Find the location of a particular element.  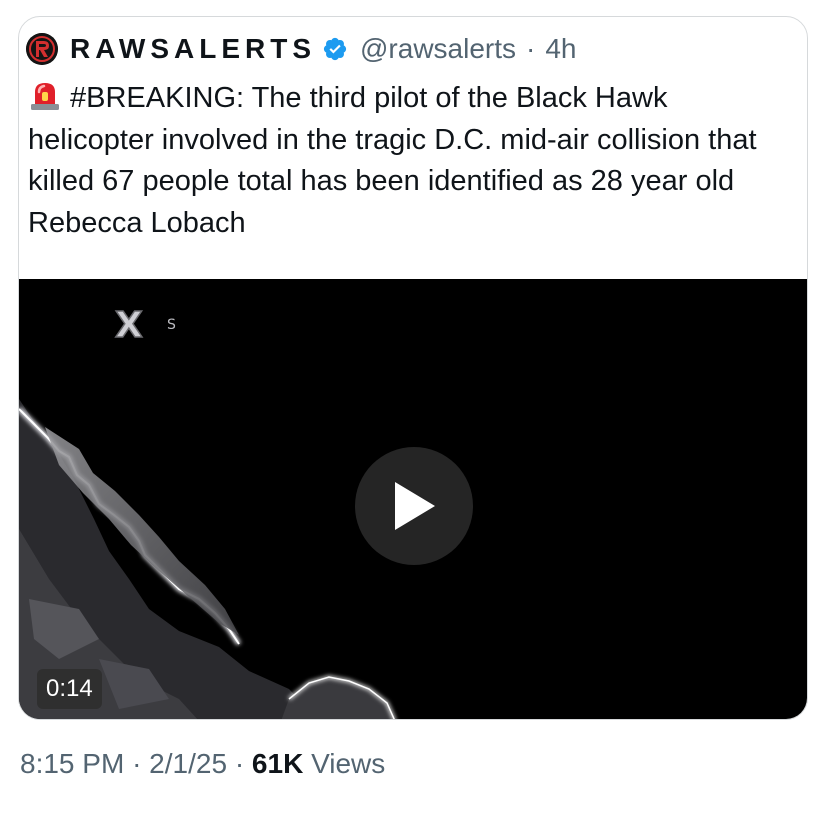

views-count: 61K is located at coordinates (277, 763).